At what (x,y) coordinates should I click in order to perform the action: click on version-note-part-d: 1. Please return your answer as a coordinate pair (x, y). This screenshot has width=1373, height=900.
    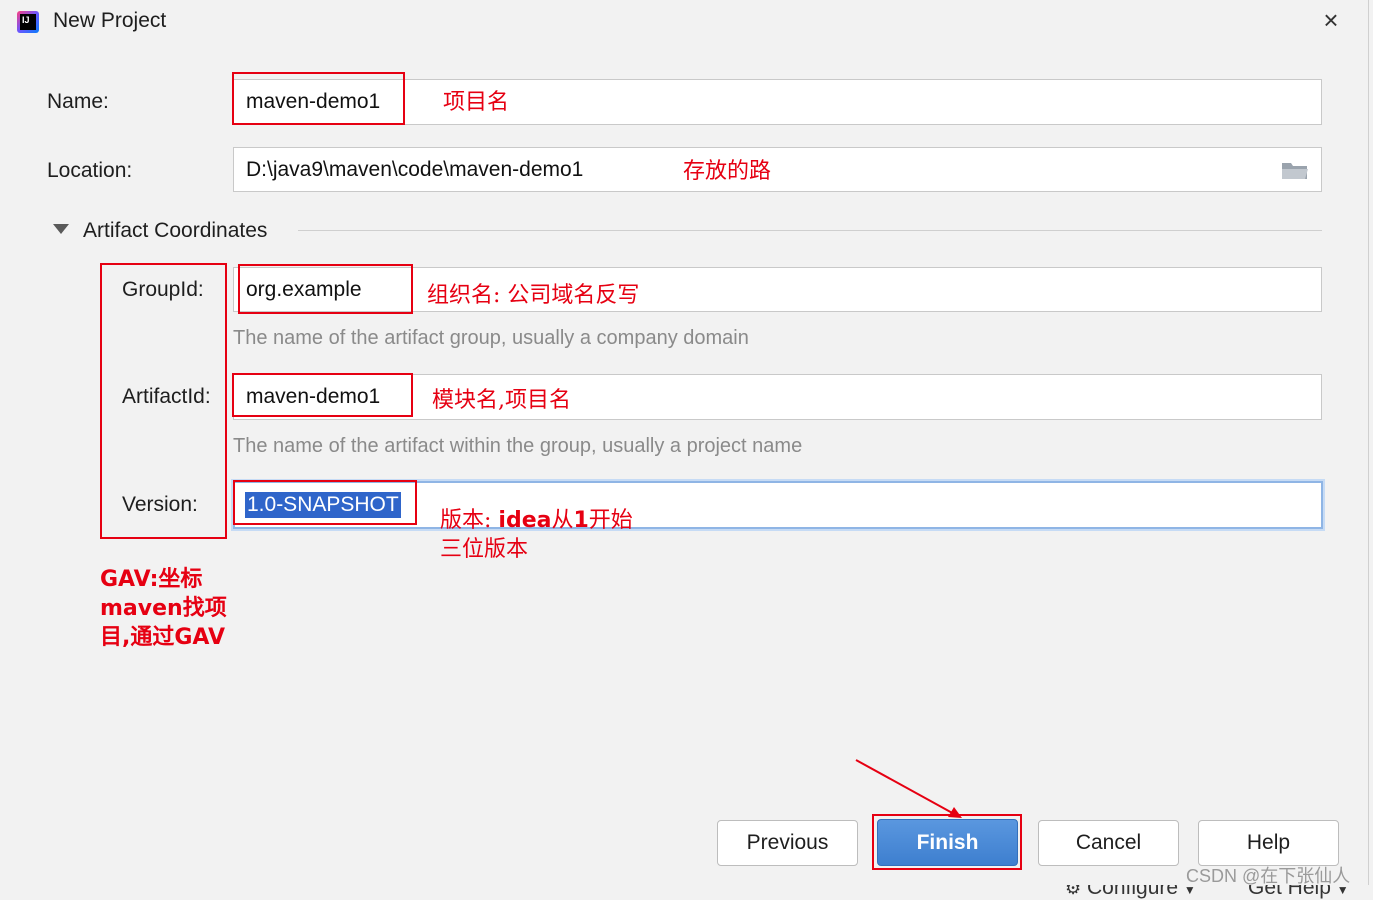
    Looking at the image, I should click on (581, 520).